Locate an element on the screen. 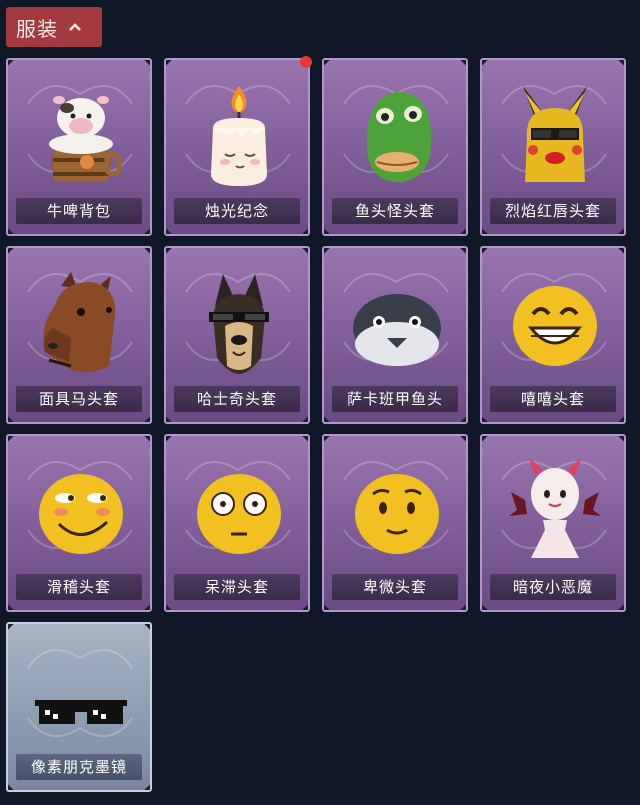  costume-card: 像素朋克墨镜 is located at coordinates (79, 707).